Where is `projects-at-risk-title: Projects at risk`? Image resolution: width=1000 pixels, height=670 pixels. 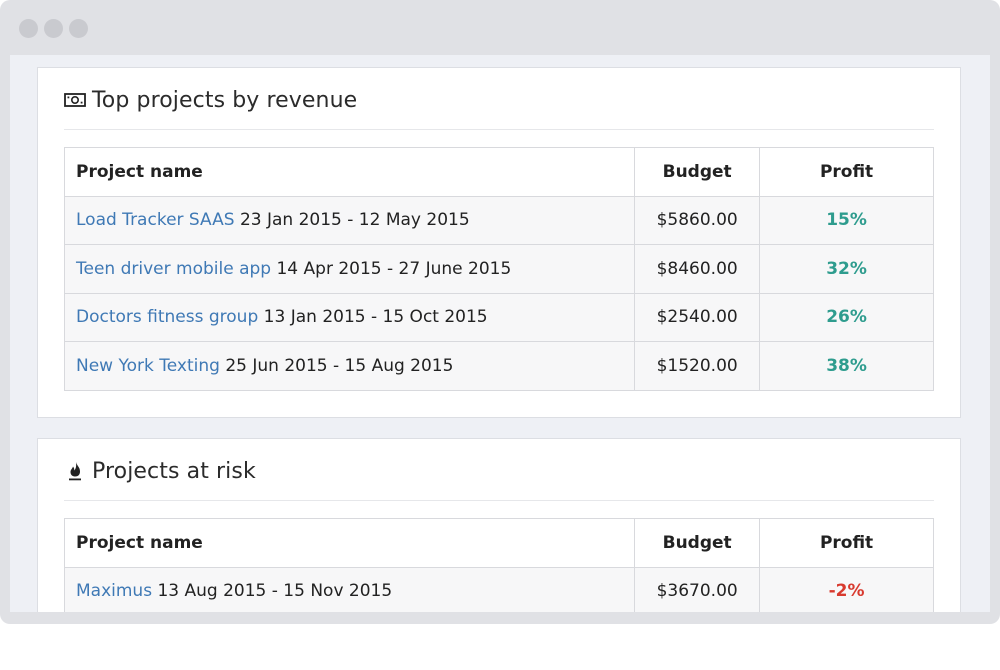
projects-at-risk-title: Projects at risk is located at coordinates (174, 471).